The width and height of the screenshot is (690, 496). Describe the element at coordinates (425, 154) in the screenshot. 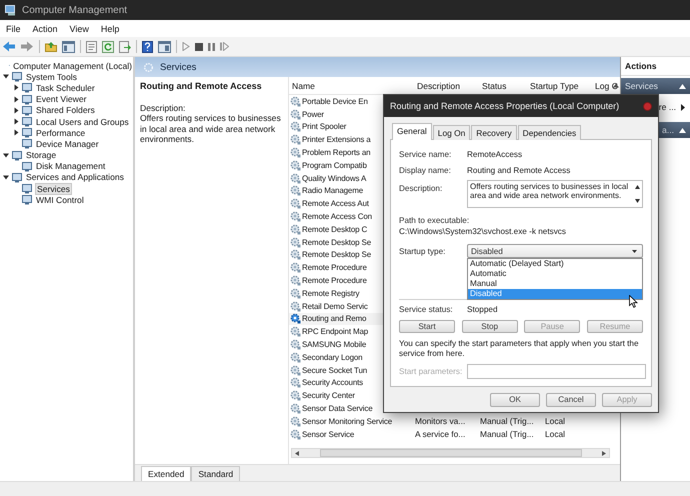

I see `field-label: Service name:` at that location.